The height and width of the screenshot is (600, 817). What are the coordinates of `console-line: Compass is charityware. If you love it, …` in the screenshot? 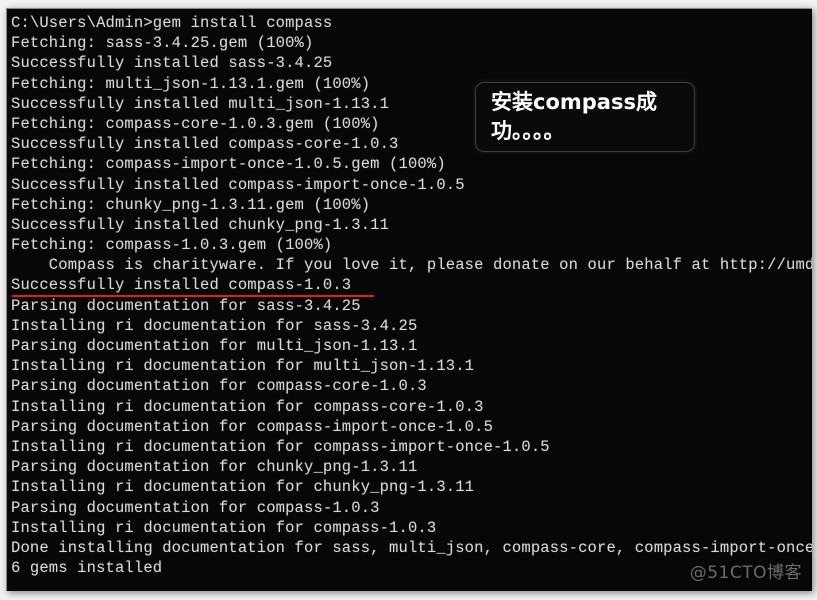 It's located at (430, 265).